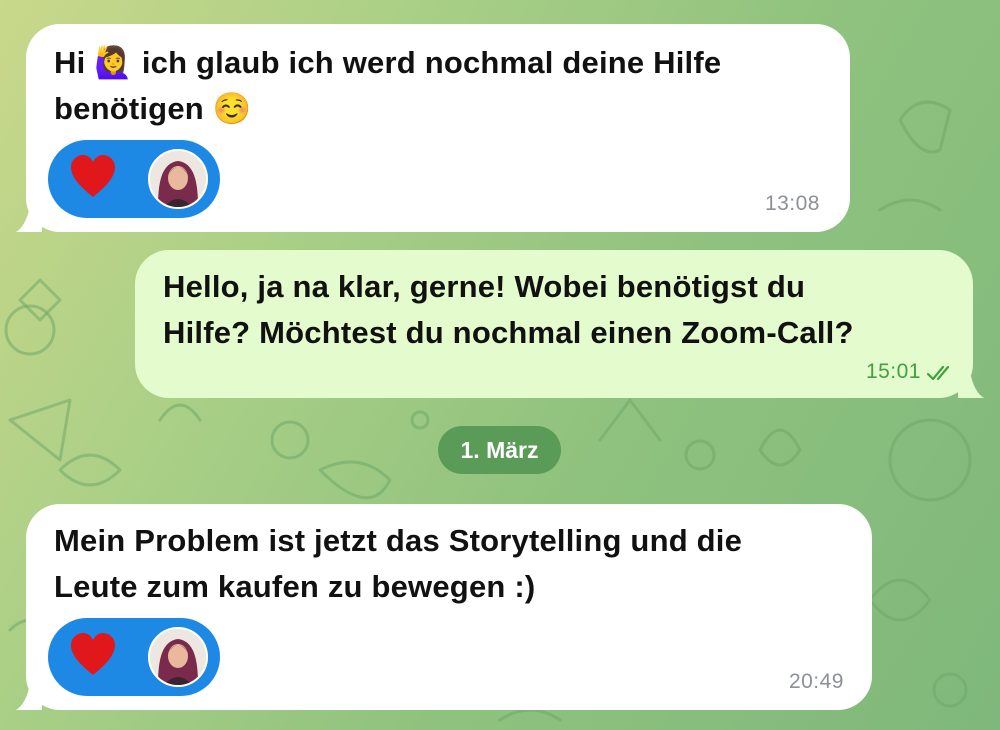  Describe the element at coordinates (893, 371) in the screenshot. I see `message-time: 15:01` at that location.